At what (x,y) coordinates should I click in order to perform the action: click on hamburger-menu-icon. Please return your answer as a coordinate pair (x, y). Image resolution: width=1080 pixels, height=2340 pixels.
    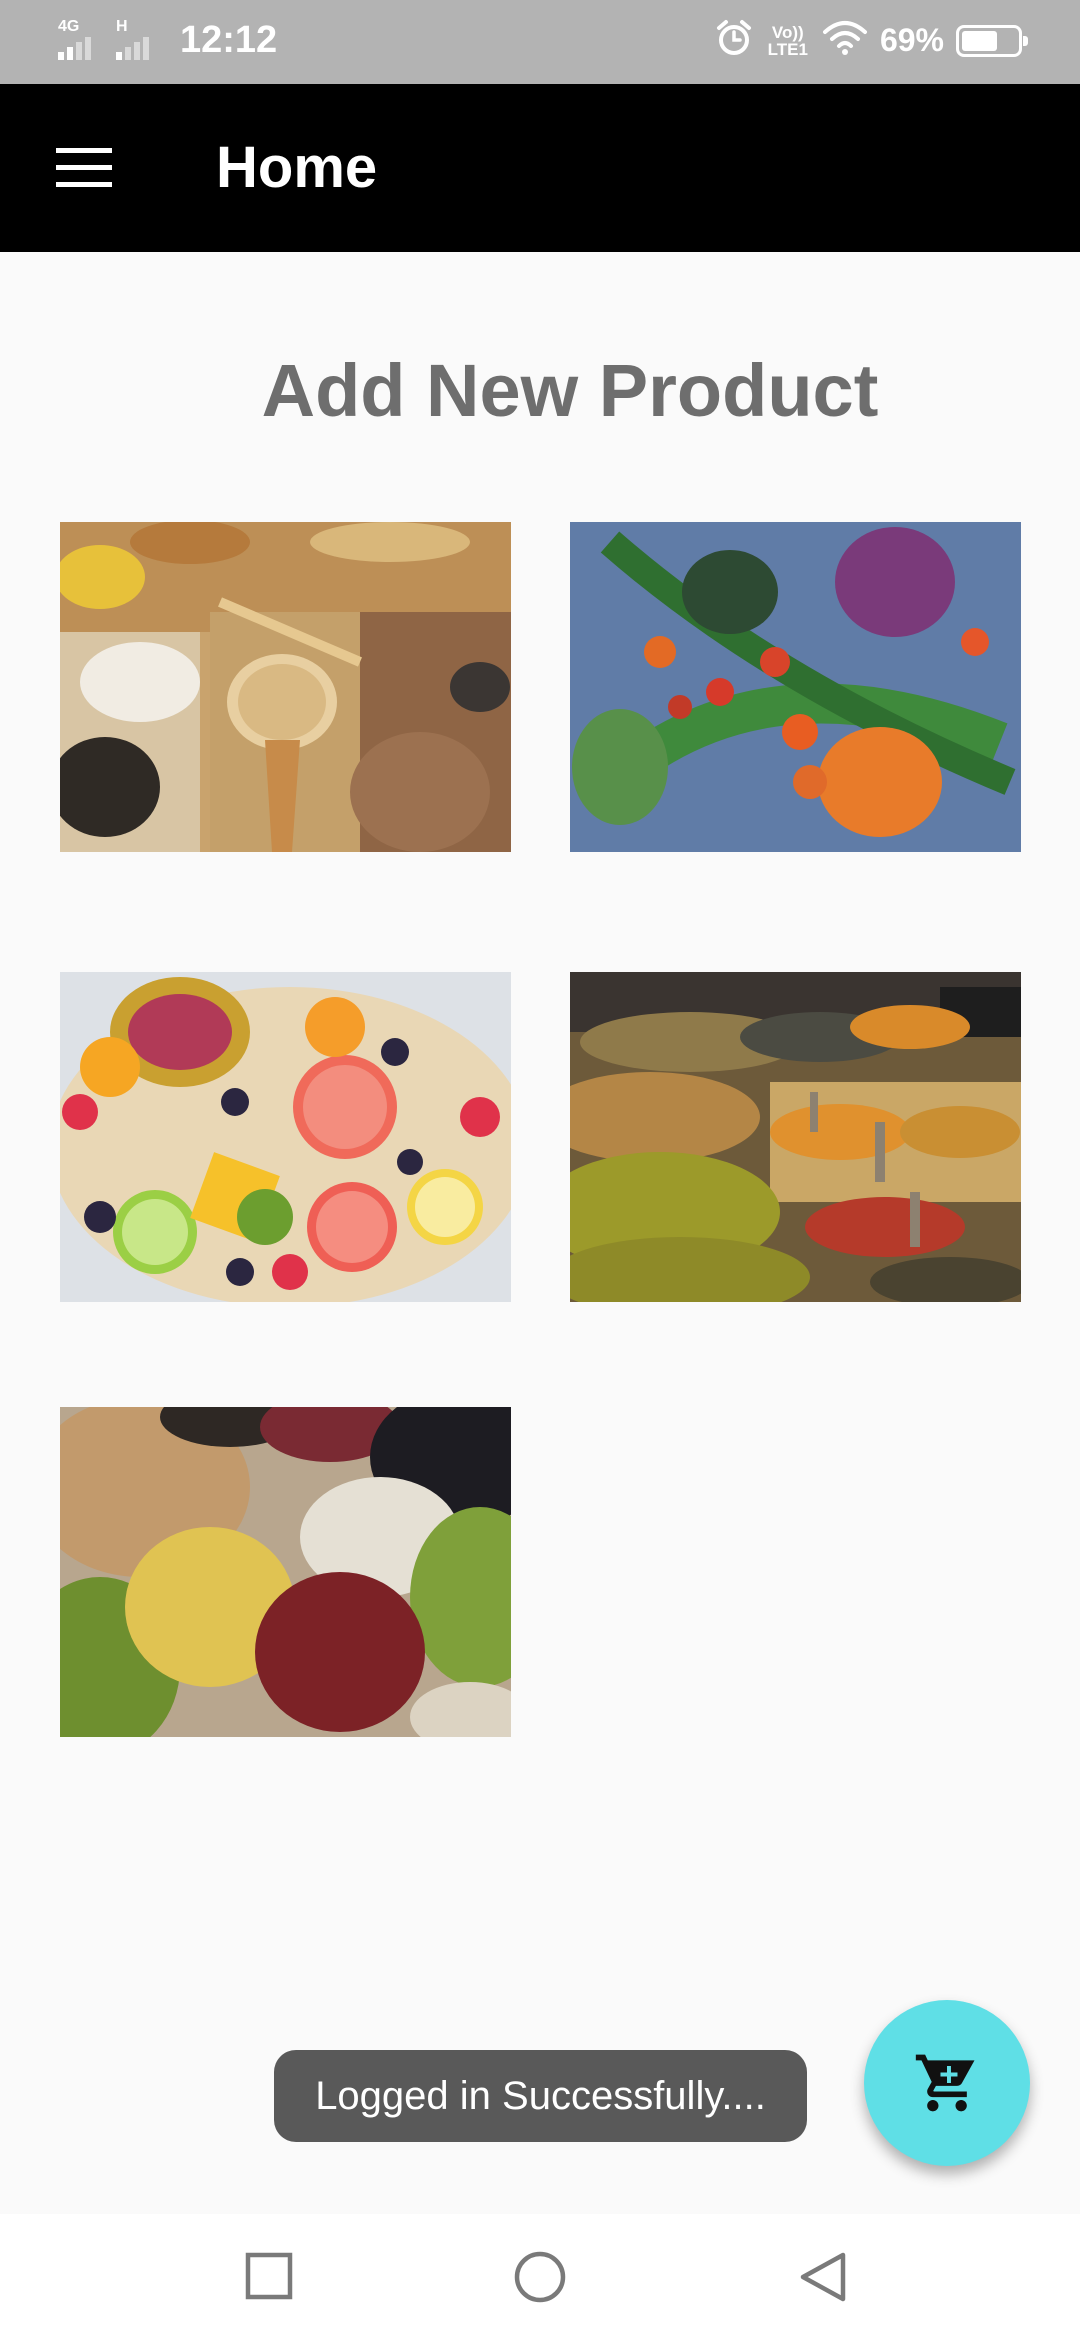
    Looking at the image, I should click on (84, 168).